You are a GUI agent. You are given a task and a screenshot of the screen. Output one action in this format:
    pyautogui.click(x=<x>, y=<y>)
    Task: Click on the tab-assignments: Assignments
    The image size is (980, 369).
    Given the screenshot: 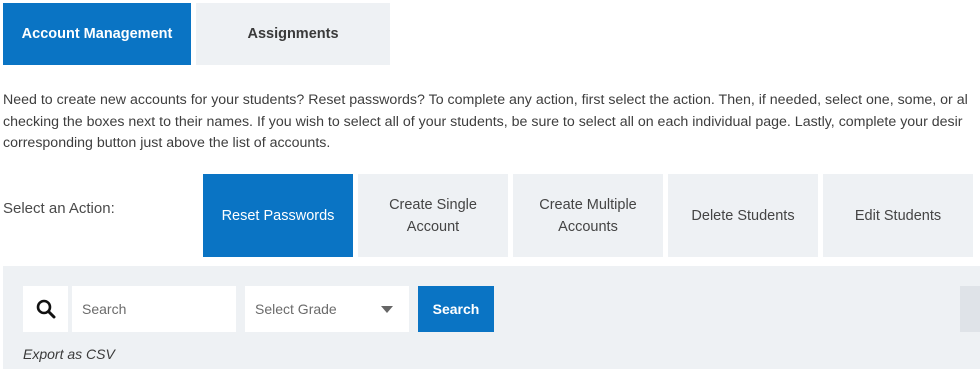 What is the action you would take?
    pyautogui.click(x=293, y=34)
    